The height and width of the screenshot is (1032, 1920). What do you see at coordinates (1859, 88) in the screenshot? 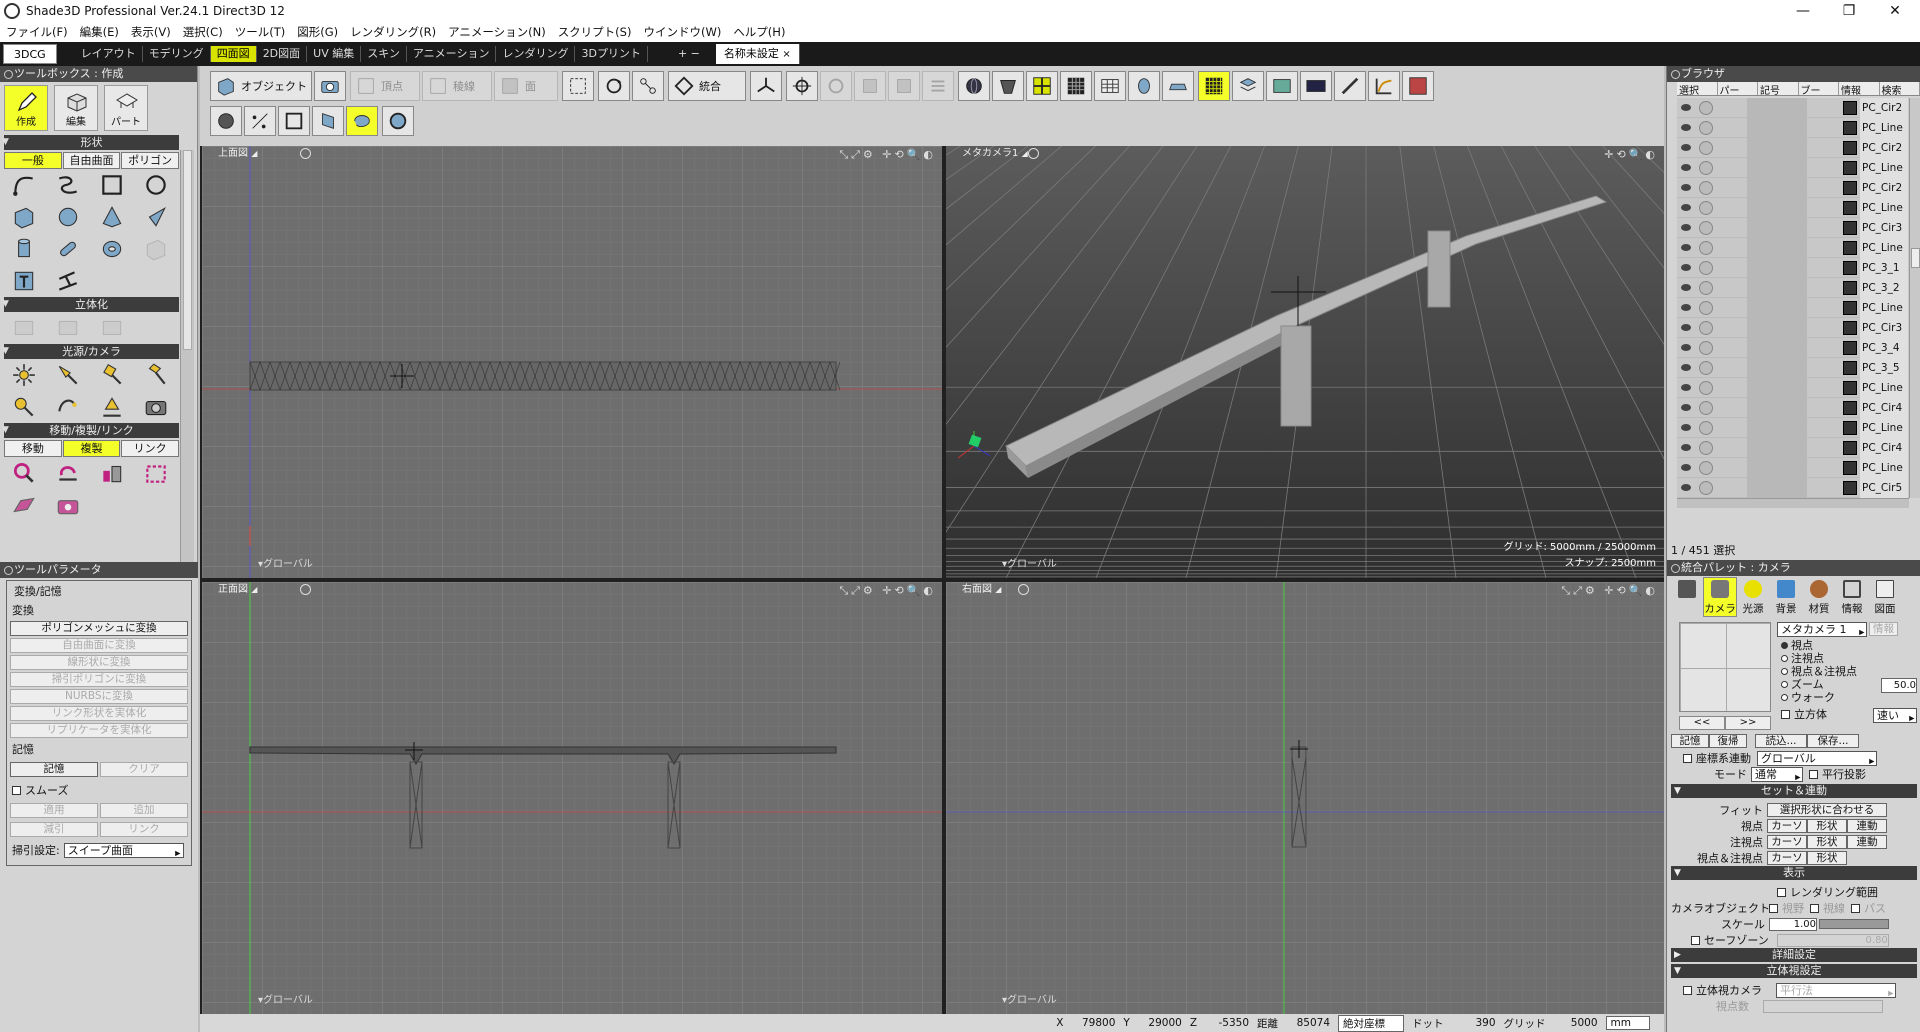
I see `col-info: 情報` at bounding box center [1859, 88].